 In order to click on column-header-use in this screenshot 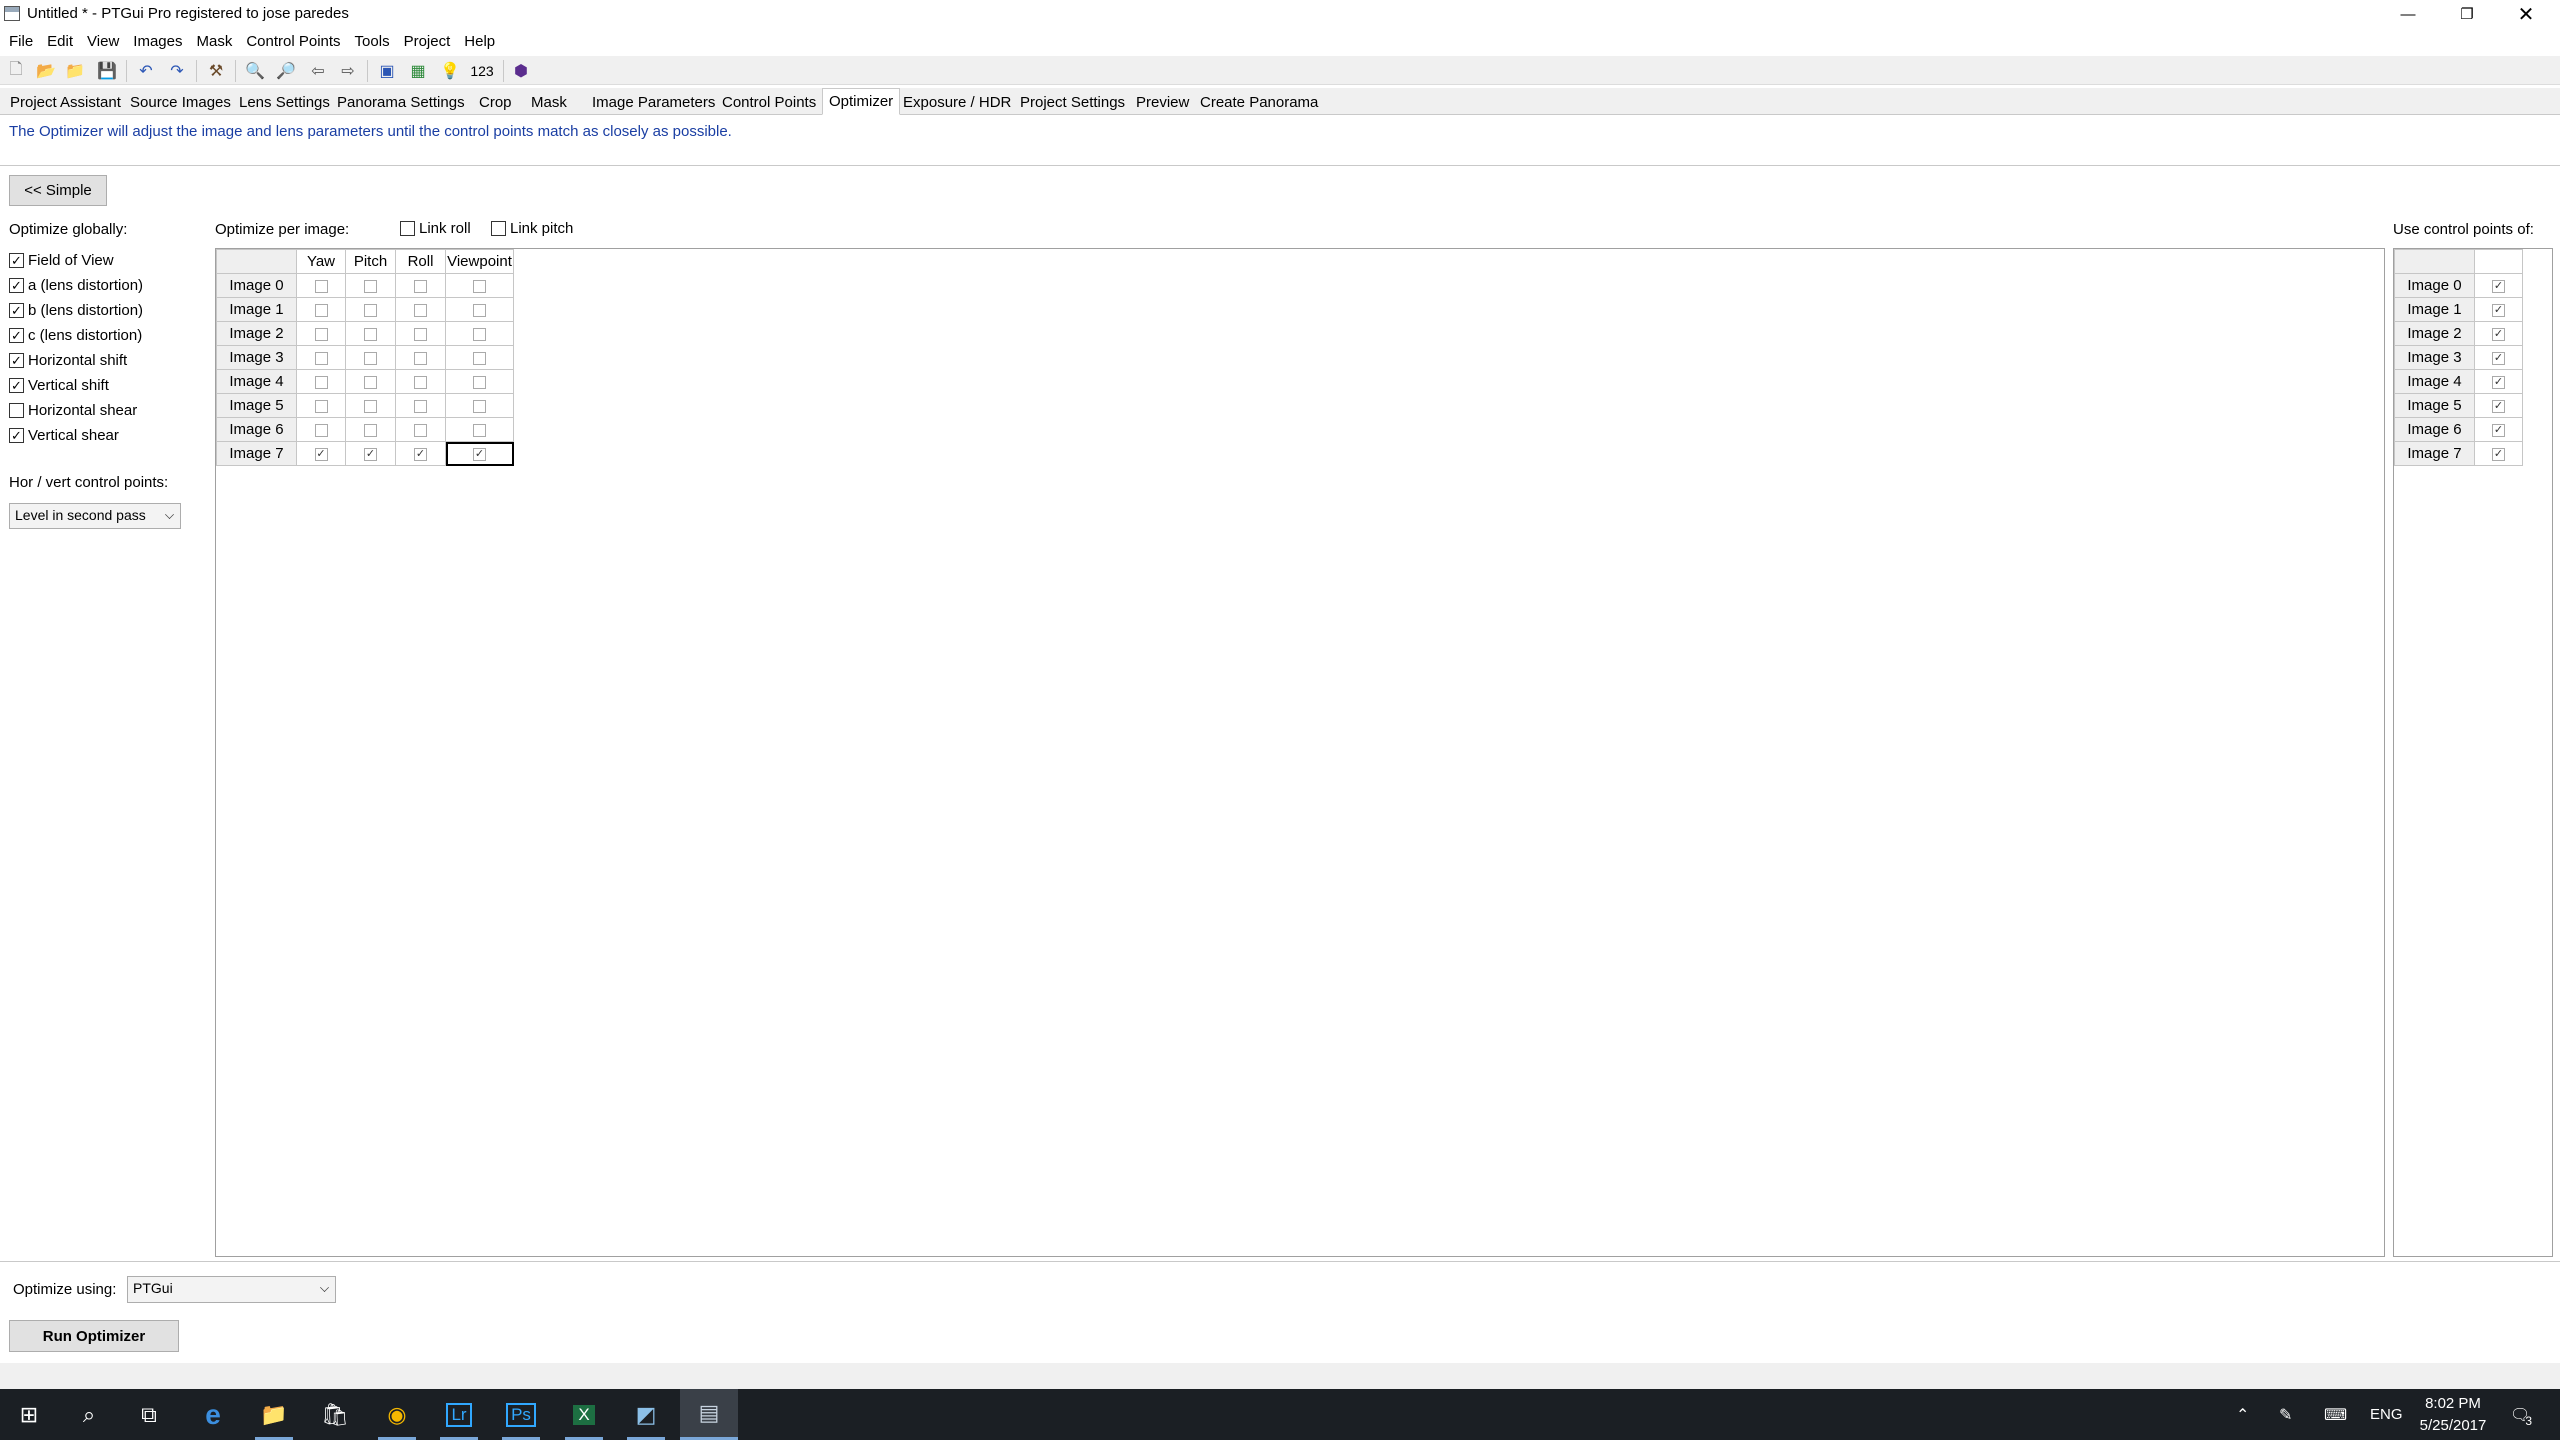, I will do `click(2498, 261)`.